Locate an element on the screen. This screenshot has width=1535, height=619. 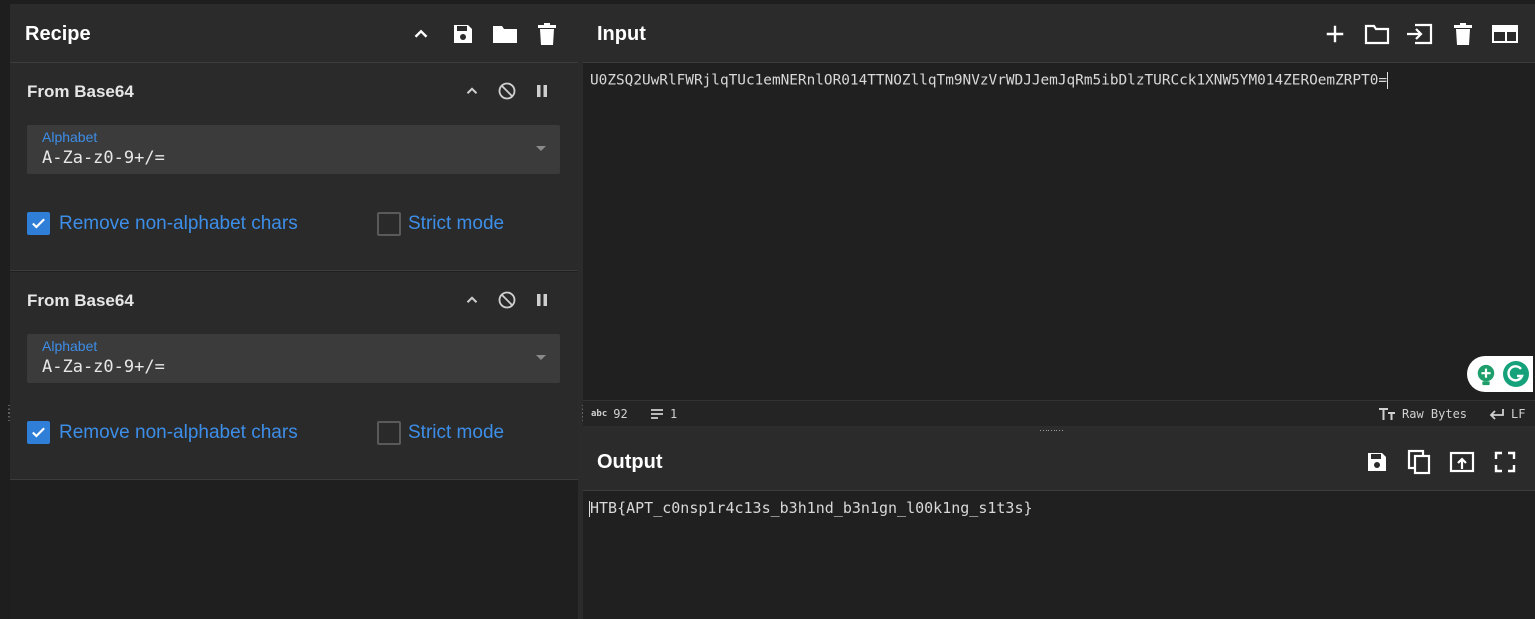
collapse-all-icon is located at coordinates (421, 34).